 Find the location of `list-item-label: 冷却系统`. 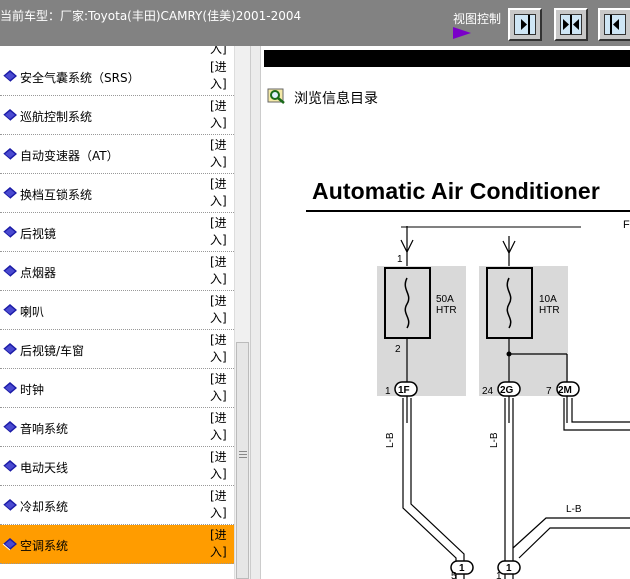

list-item-label: 冷却系统 is located at coordinates (44, 507).